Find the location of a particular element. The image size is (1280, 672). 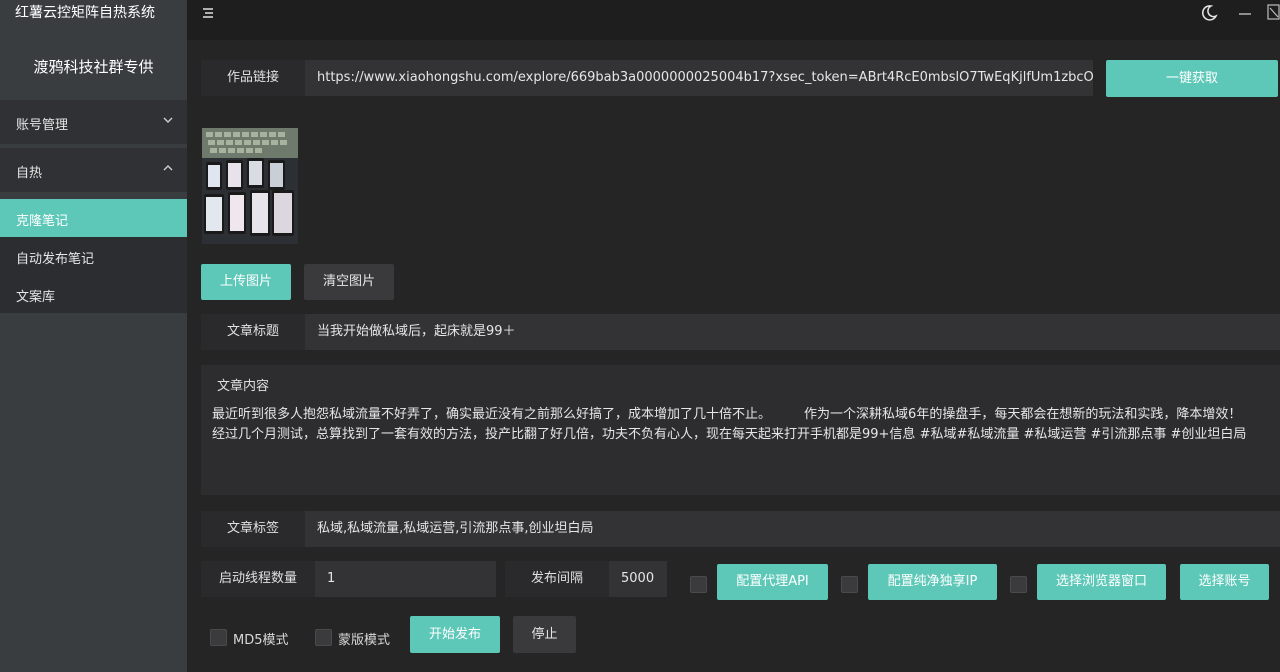

md5-mode-checkbox is located at coordinates (218, 637).